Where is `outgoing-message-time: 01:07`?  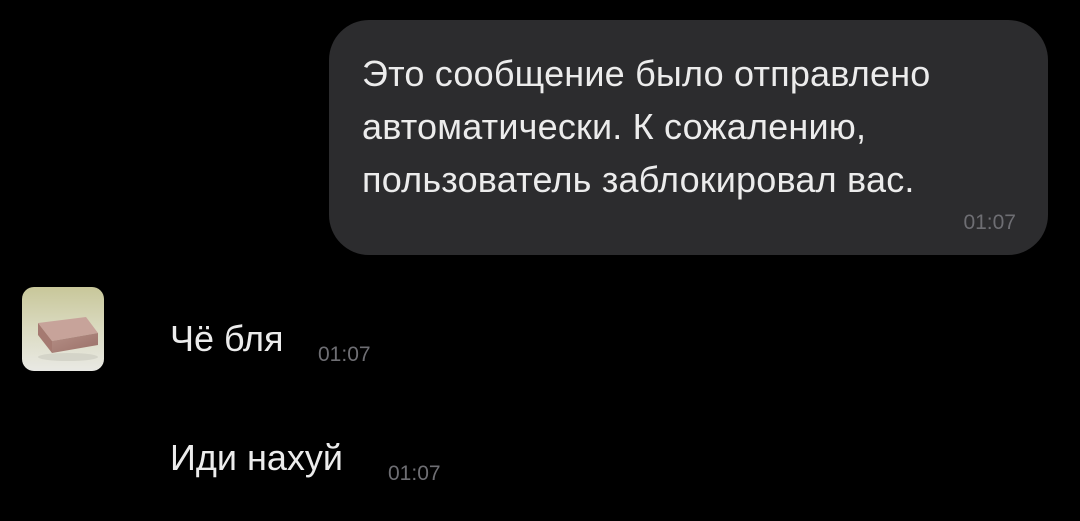 outgoing-message-time: 01:07 is located at coordinates (989, 222).